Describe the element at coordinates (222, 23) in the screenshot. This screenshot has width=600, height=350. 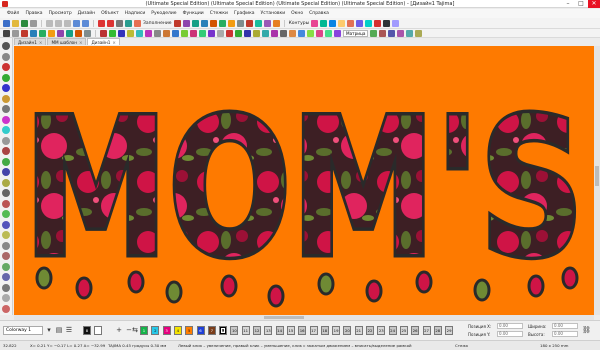
I see `fill-cross-icon` at that location.